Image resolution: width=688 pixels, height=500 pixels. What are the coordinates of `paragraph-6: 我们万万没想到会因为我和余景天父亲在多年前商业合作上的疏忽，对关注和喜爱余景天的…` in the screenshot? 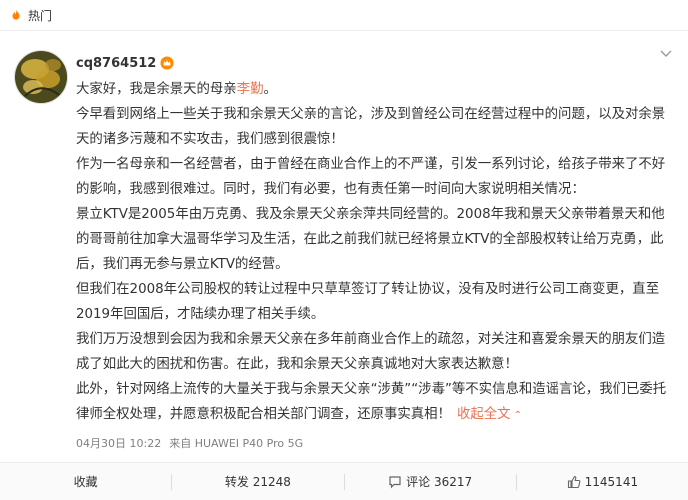 It's located at (371, 352).